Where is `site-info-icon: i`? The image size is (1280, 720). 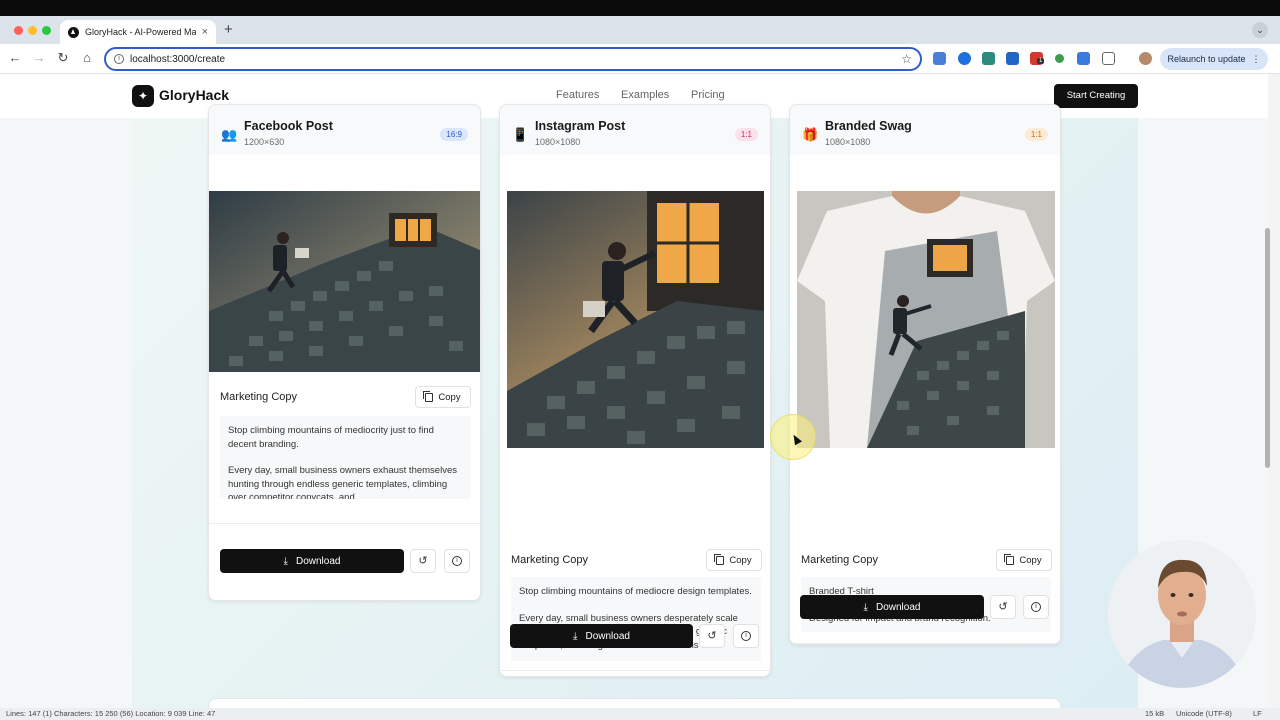 site-info-icon: i is located at coordinates (119, 59).